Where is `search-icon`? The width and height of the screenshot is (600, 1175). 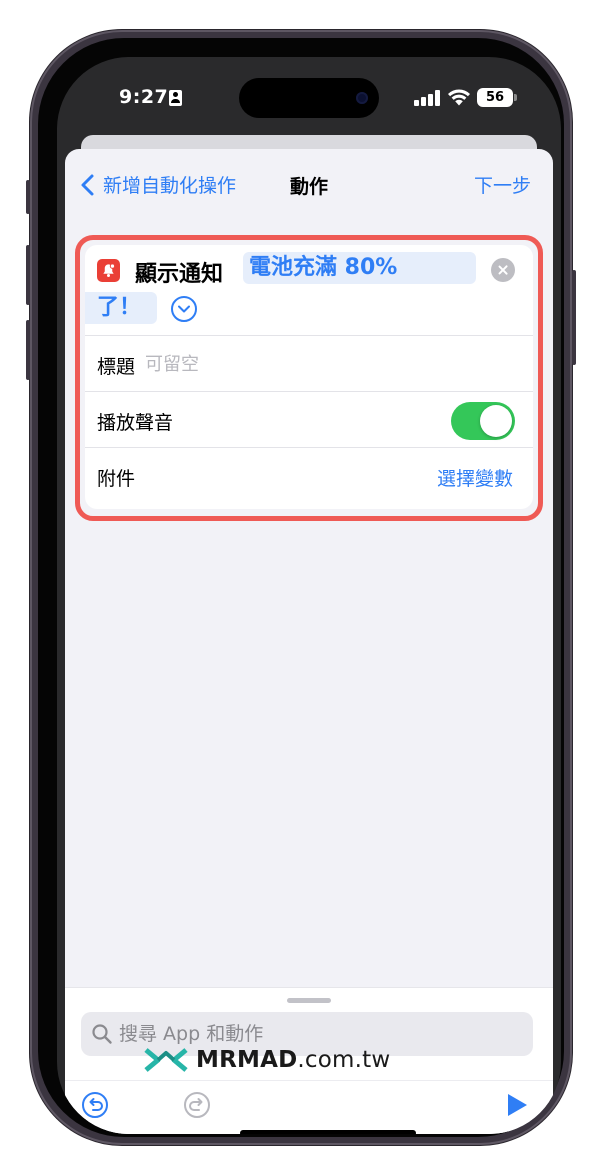 search-icon is located at coordinates (102, 1034).